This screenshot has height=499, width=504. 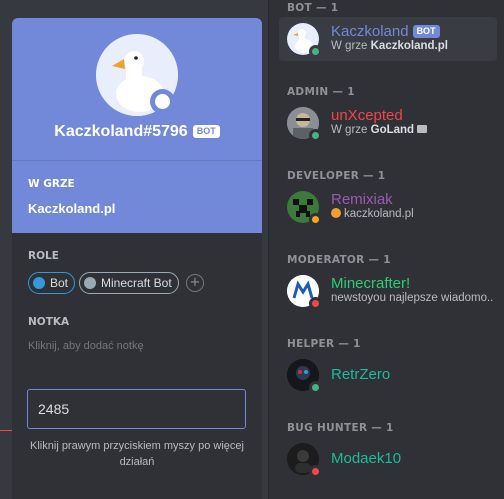 What do you see at coordinates (370, 31) in the screenshot?
I see `member-name: Kaczkoland` at bounding box center [370, 31].